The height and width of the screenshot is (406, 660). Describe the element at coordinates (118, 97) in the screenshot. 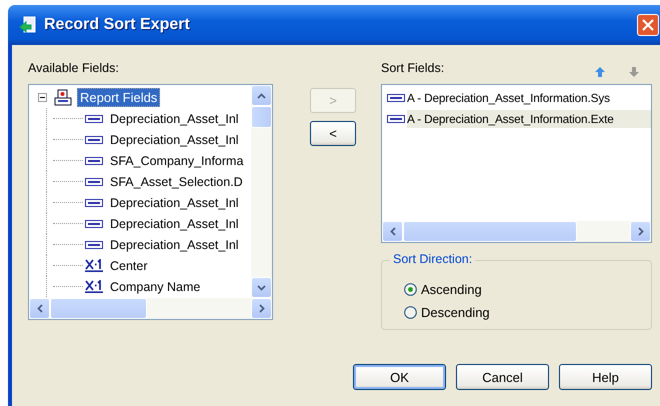

I see `tree-item: Report Fields` at that location.